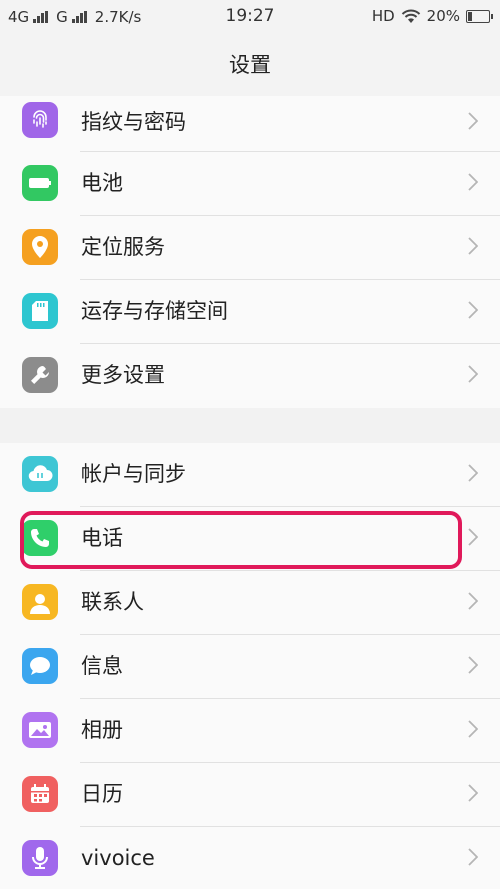 The width and height of the screenshot is (500, 889). What do you see at coordinates (250, 603) in the screenshot?
I see `row-contacts: 联系人` at bounding box center [250, 603].